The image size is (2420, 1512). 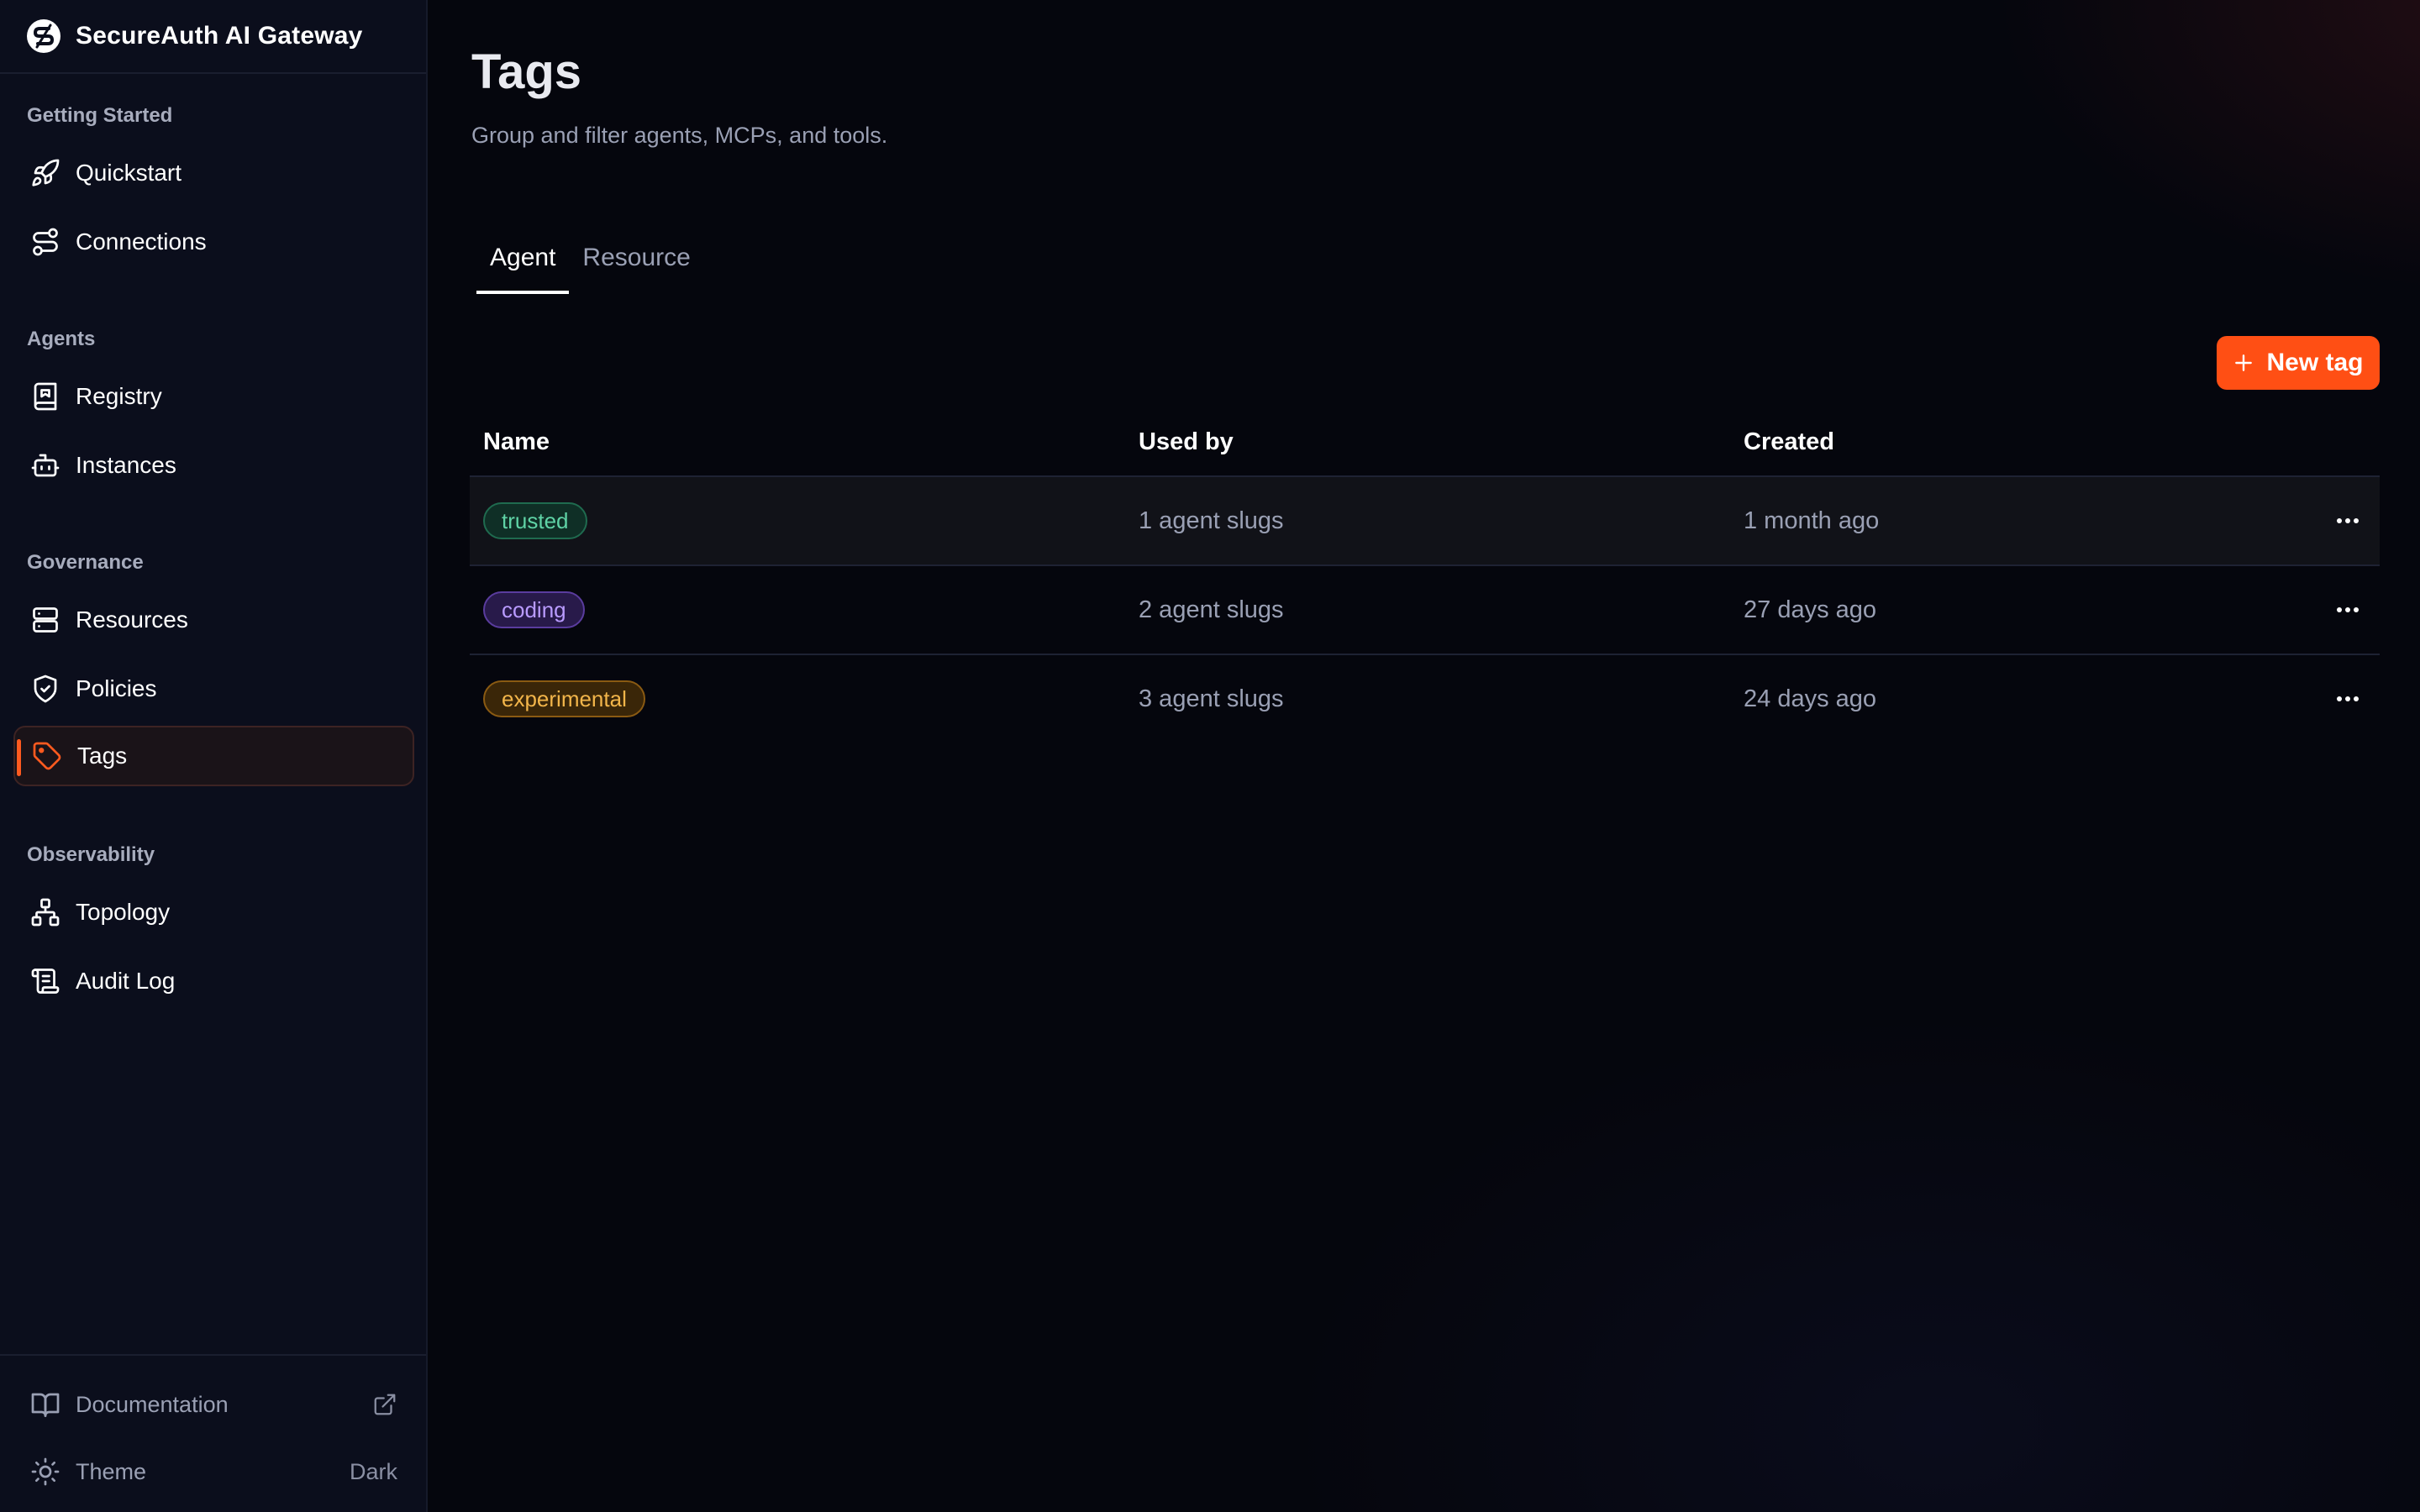 I want to click on shield-icon, so click(x=45, y=689).